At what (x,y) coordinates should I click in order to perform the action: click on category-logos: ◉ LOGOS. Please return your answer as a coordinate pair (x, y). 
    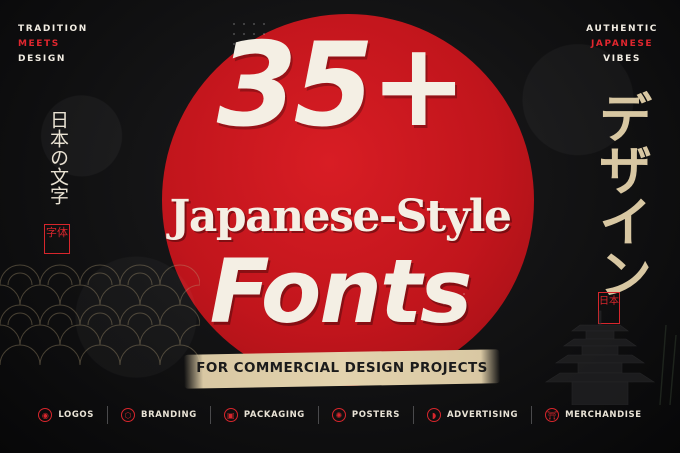
    Looking at the image, I should click on (66, 415).